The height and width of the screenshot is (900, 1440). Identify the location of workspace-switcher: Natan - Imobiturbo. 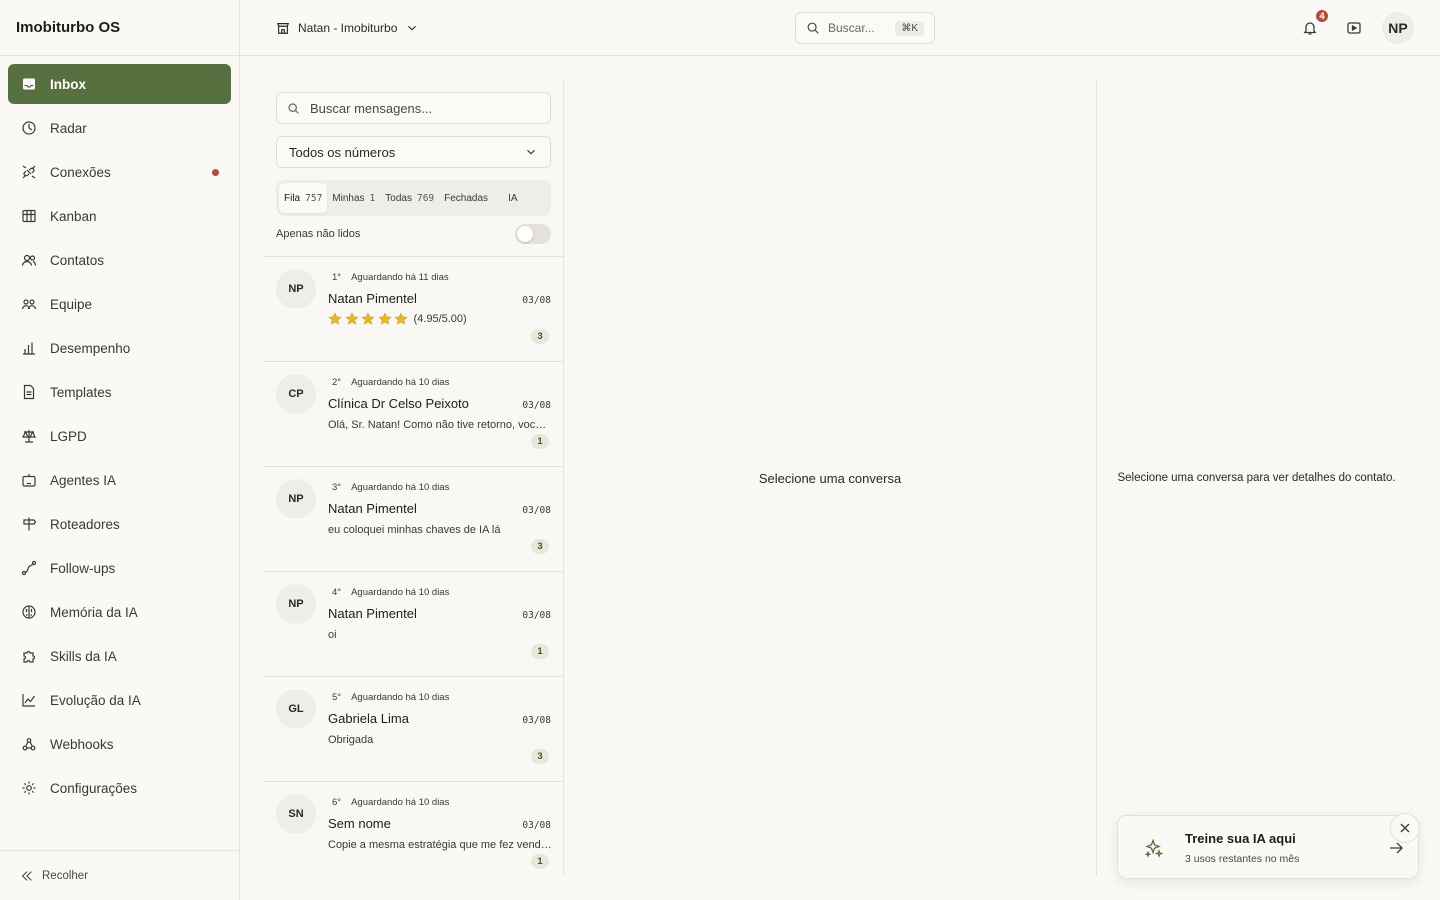
(347, 28).